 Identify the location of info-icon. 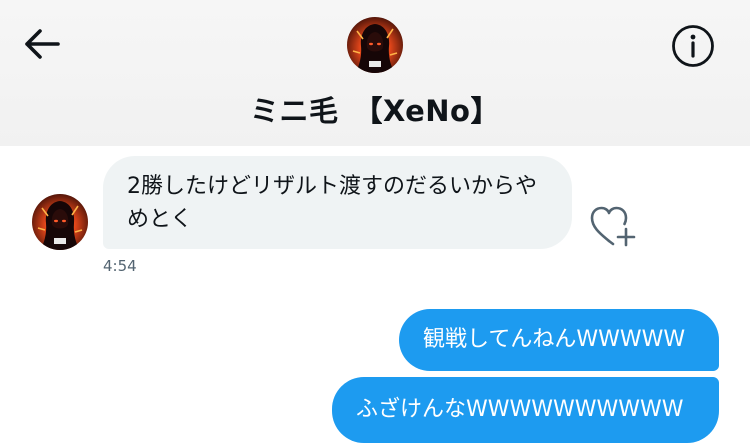
(693, 46).